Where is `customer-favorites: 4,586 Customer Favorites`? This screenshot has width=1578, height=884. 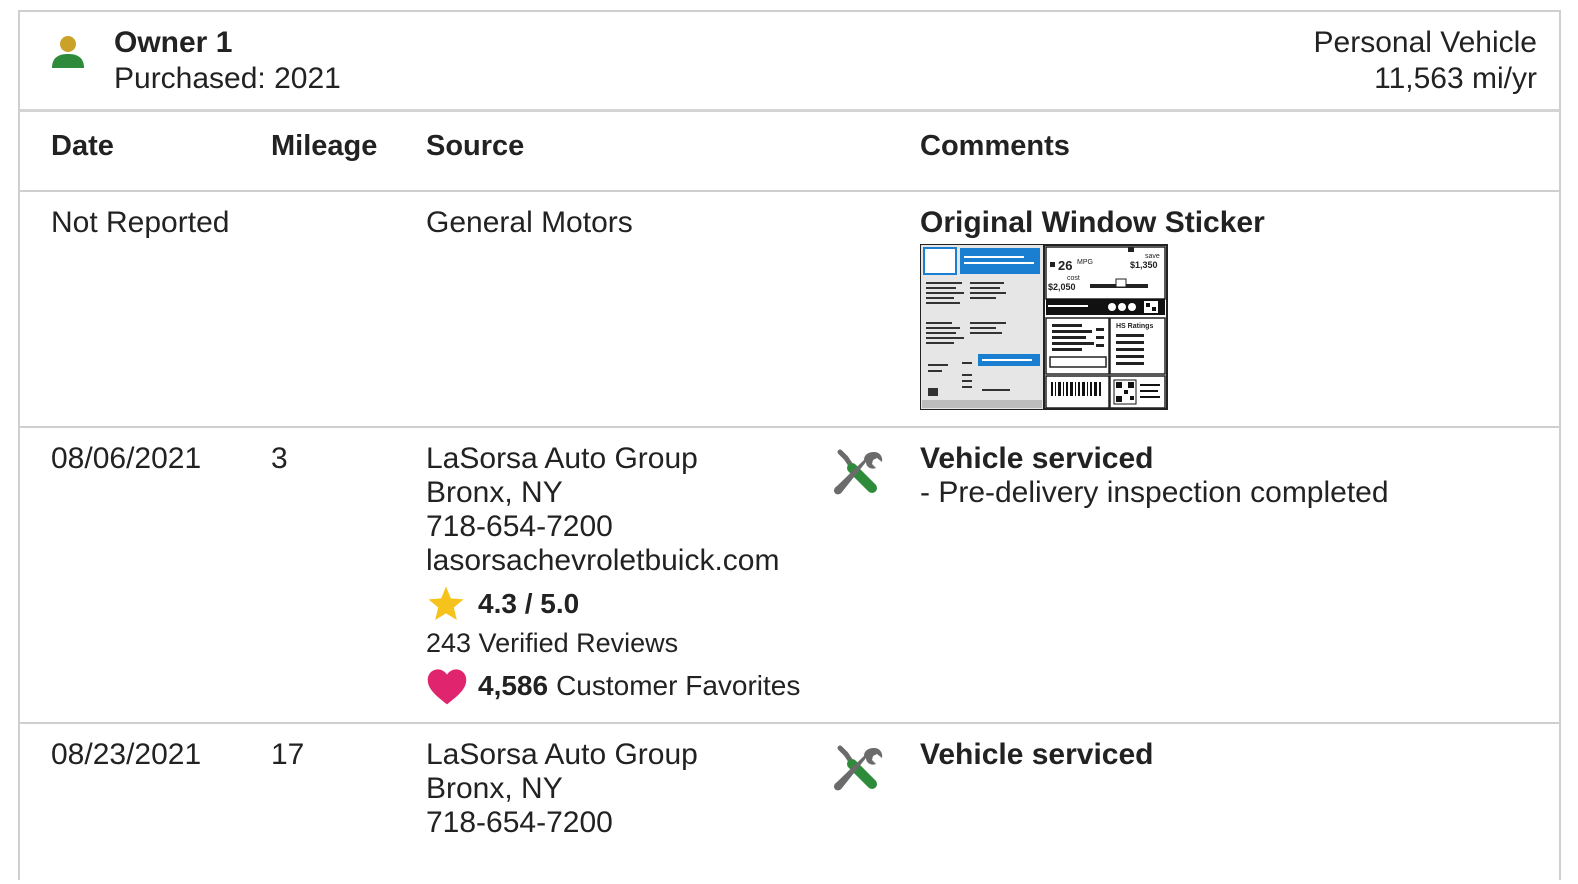 customer-favorites: 4,586 Customer Favorites is located at coordinates (613, 686).